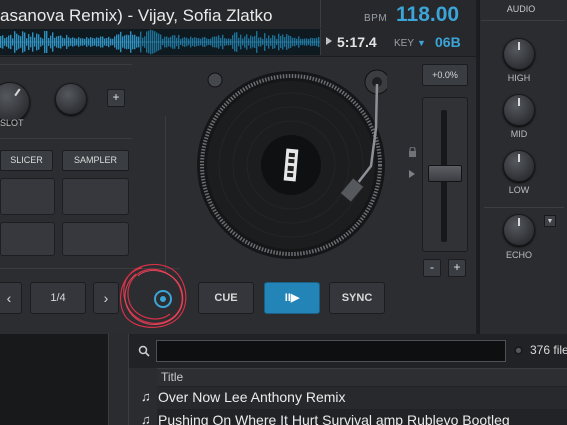 This screenshot has width=567, height=425. What do you see at coordinates (519, 230) in the screenshot?
I see `echo-knob` at bounding box center [519, 230].